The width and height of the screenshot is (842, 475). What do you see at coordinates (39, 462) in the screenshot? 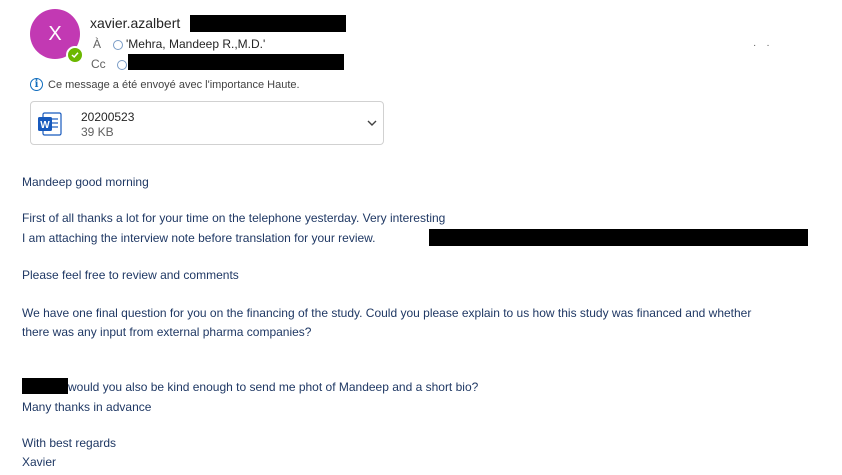
I see `body-signature: Xavier` at bounding box center [39, 462].